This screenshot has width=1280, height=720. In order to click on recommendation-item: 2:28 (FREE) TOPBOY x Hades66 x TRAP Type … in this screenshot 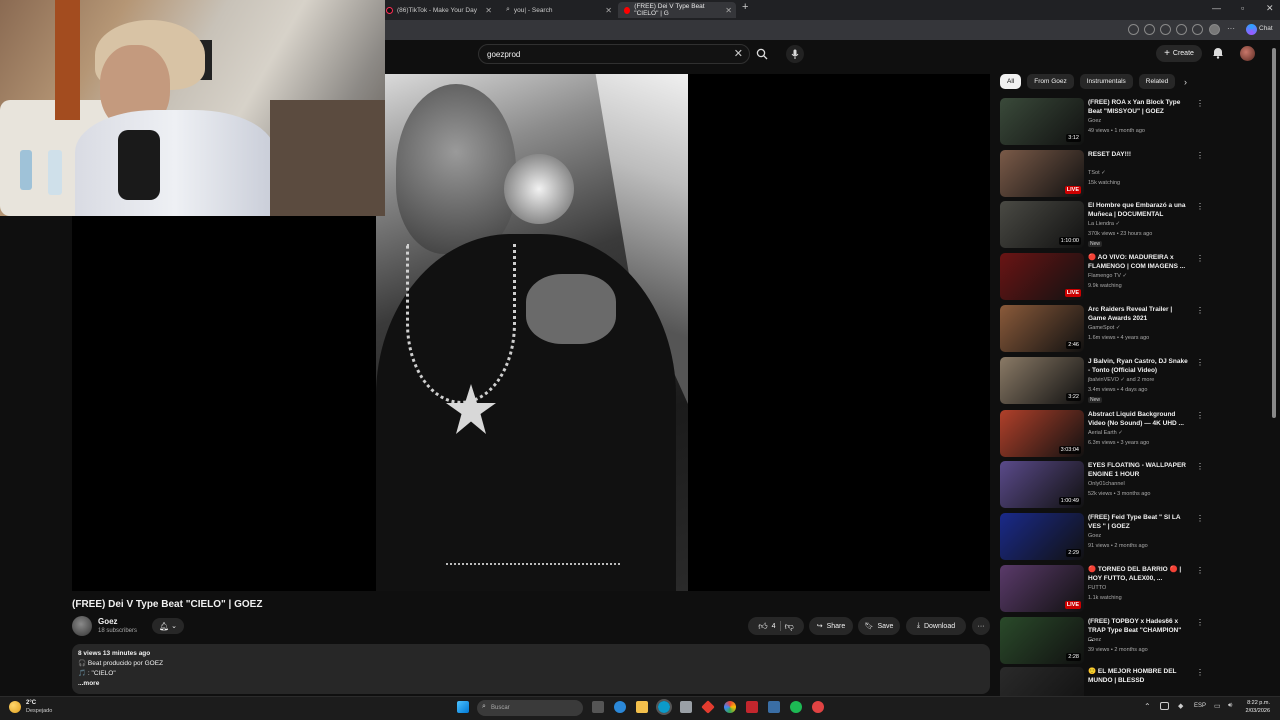, I will do `click(1102, 641)`.